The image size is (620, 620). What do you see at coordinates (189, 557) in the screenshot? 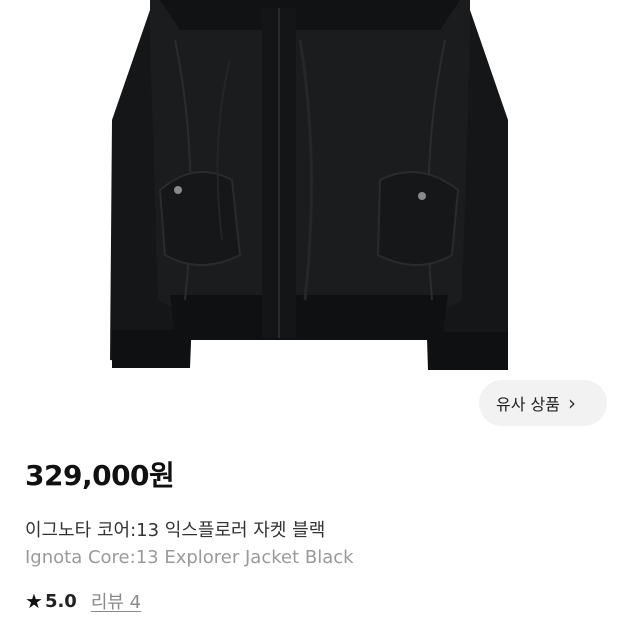
I see `product-name-english: Ignota Core:13 Explorer Jacket Black` at bounding box center [189, 557].